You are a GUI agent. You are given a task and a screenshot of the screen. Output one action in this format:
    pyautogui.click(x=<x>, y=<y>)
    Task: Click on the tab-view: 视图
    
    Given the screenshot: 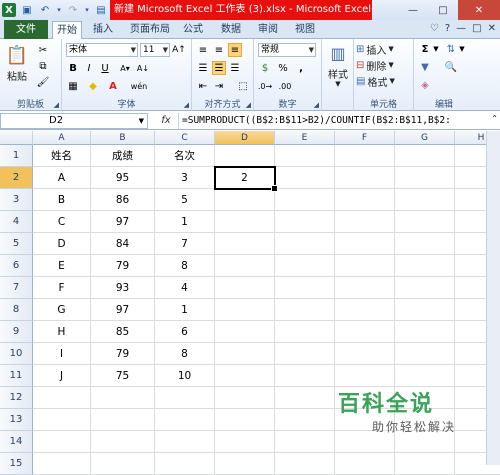 What is the action you would take?
    pyautogui.click(x=305, y=30)
    